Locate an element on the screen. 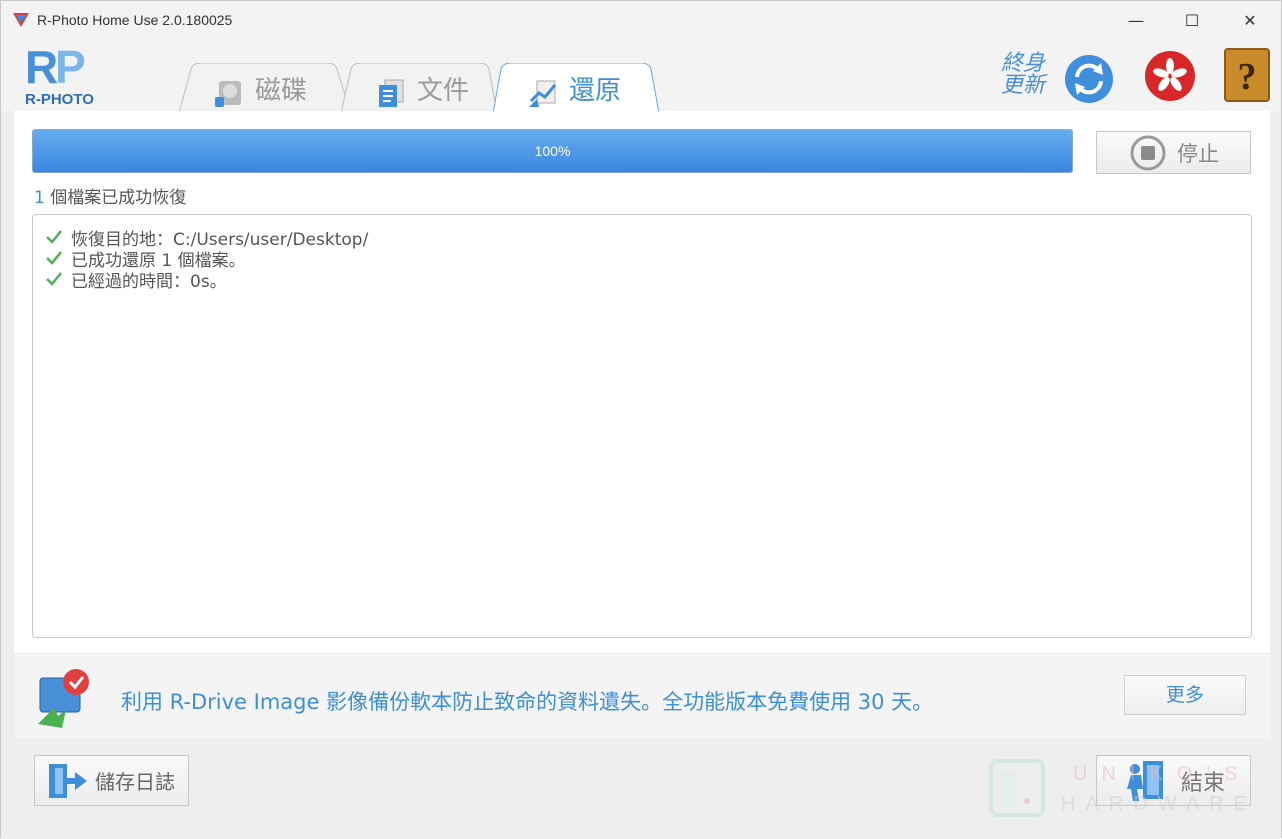 This screenshot has height=839, width=1282. lifetime-update-label: 終身 更新 is located at coordinates (1031, 75).